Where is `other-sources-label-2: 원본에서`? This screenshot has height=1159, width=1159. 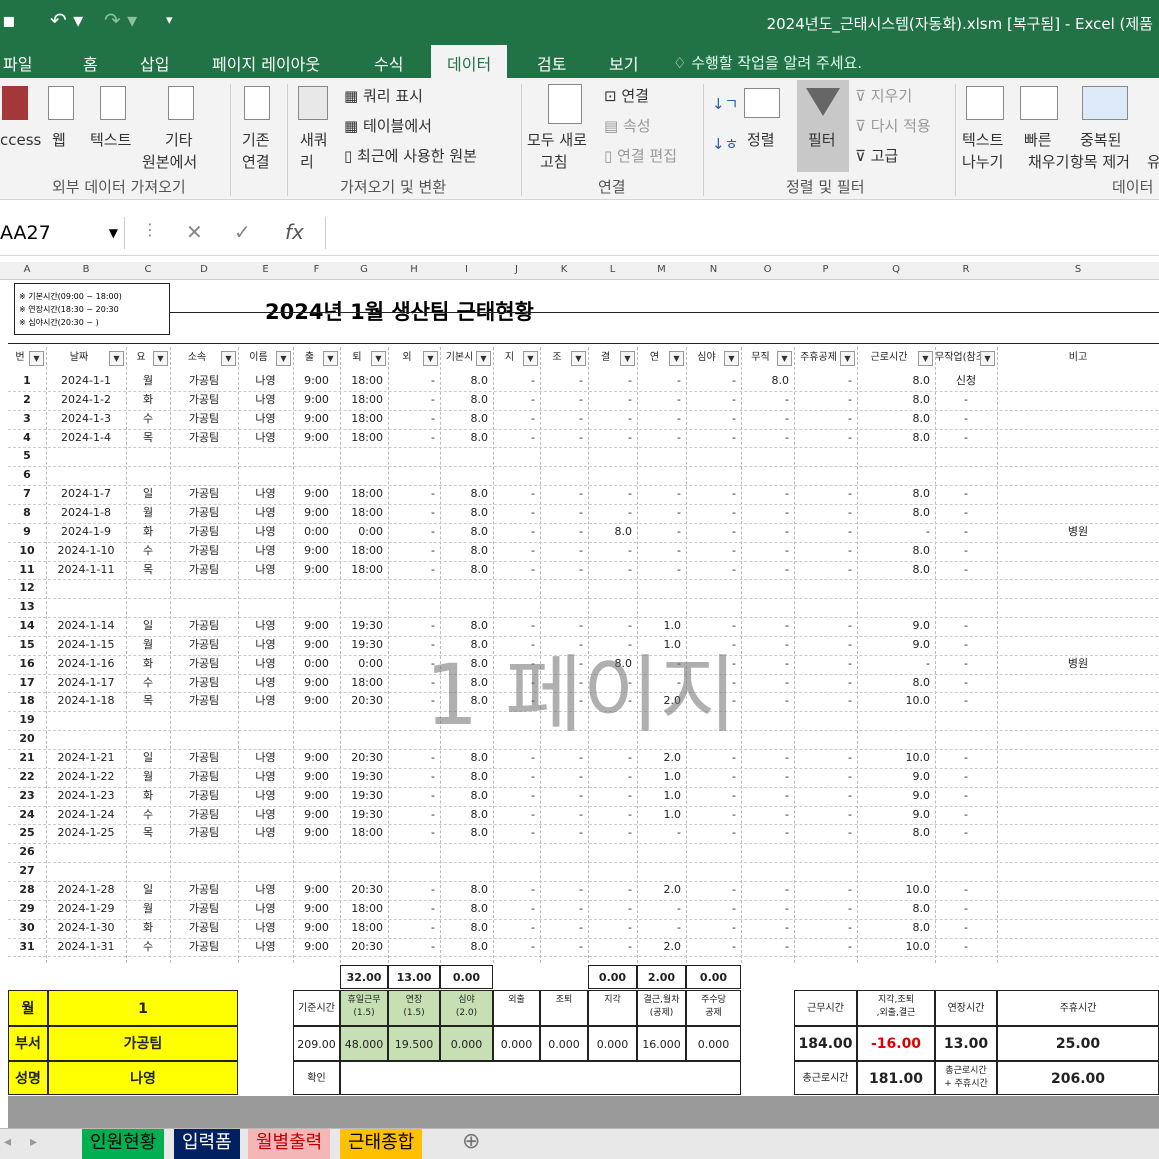 other-sources-label-2: 원본에서 is located at coordinates (169, 162).